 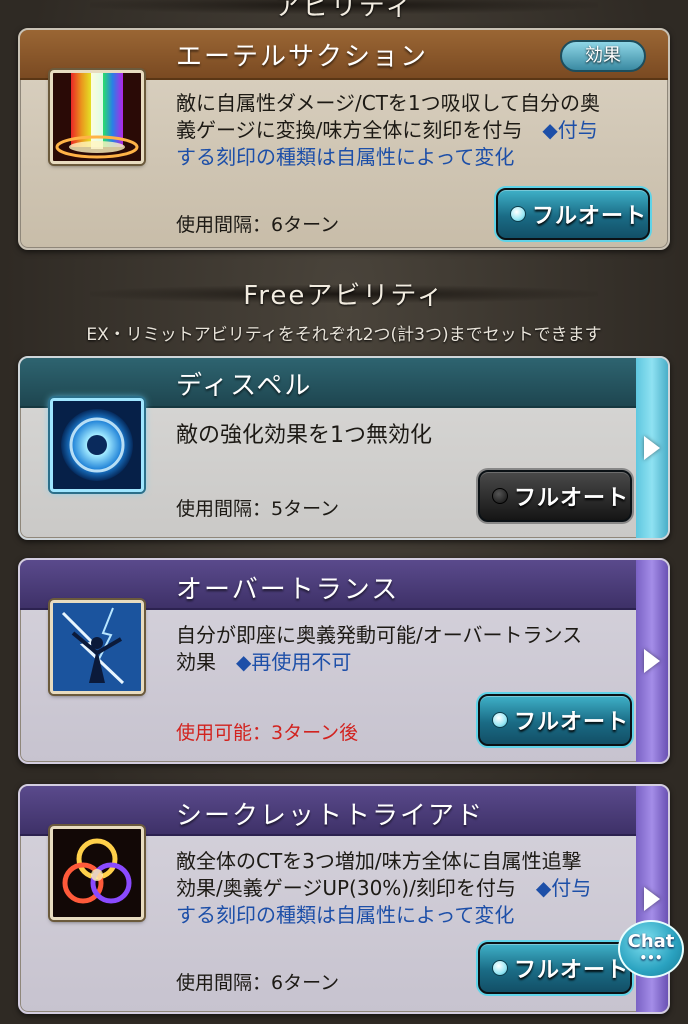 I want to click on lightning-figure-icon, so click(x=97, y=647).